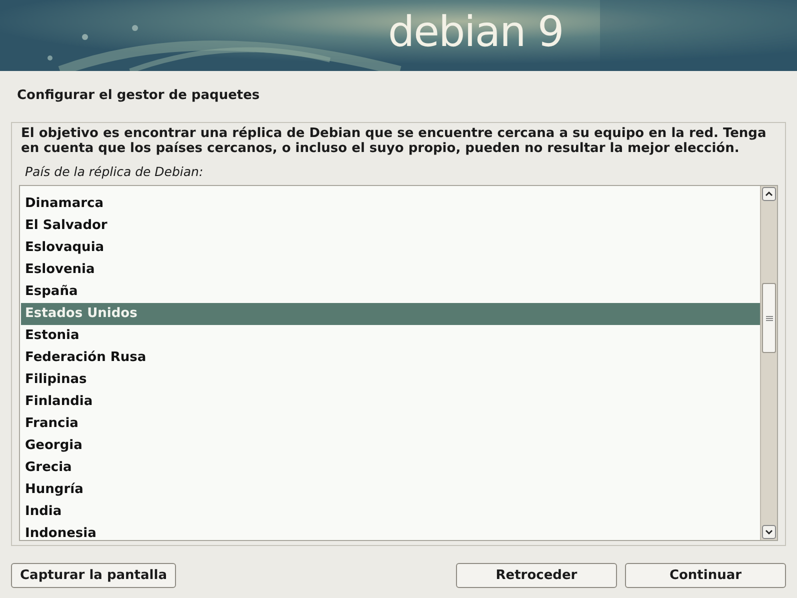 The image size is (797, 598). Describe the element at coordinates (390, 402) in the screenshot. I see `list-item: Finlandia` at that location.